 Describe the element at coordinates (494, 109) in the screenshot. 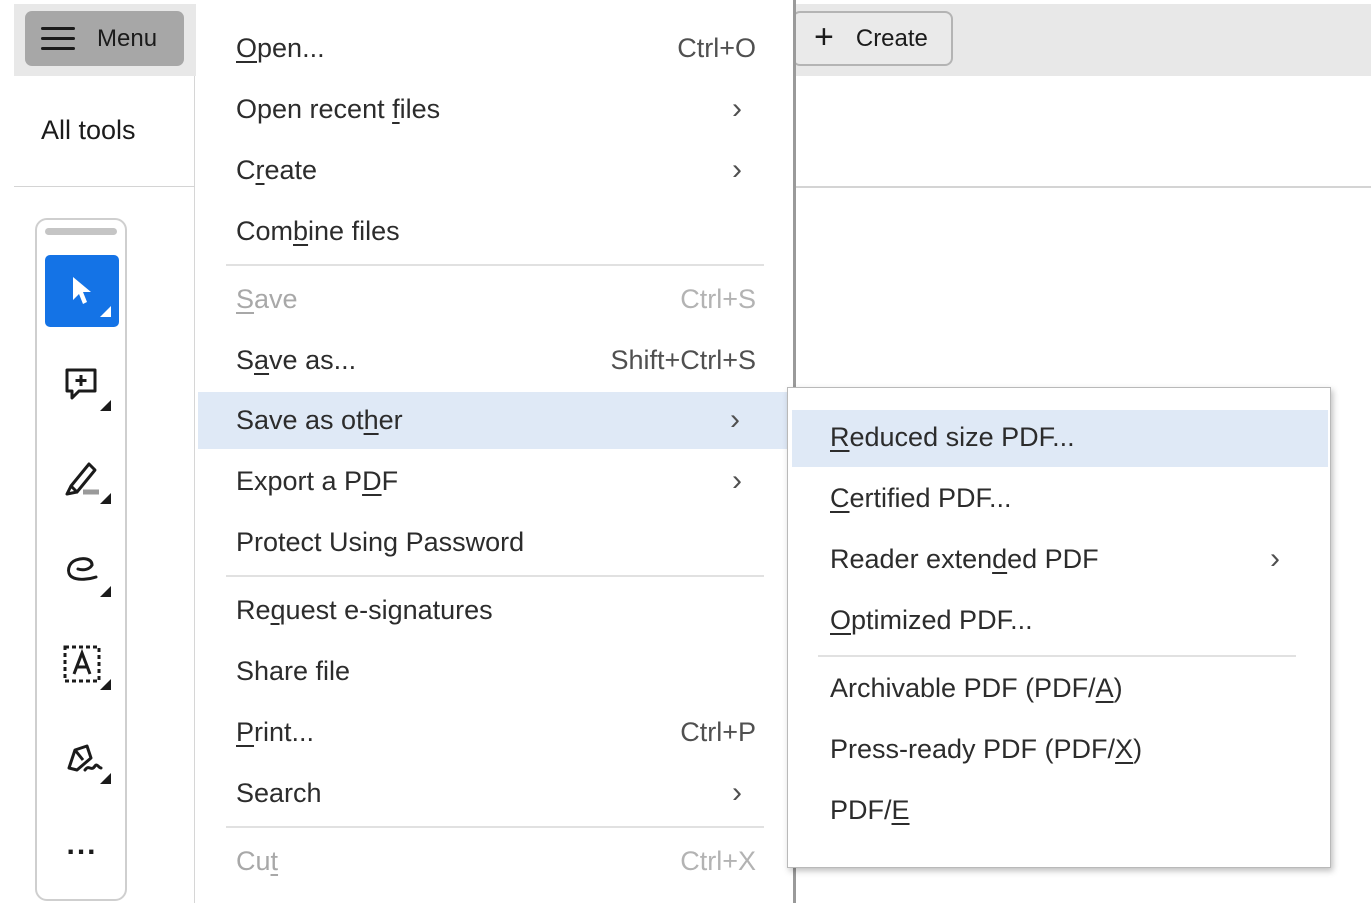

I see `menu-item-open-recent-files: Open recent files ›` at that location.